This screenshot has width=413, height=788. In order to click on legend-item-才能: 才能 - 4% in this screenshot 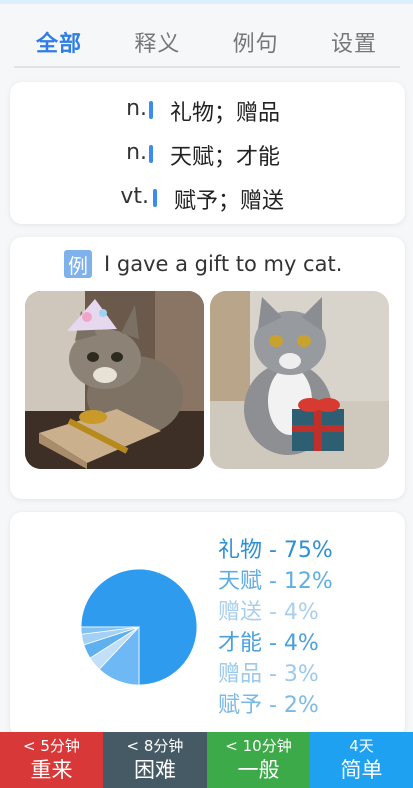, I will do `click(268, 643)`.